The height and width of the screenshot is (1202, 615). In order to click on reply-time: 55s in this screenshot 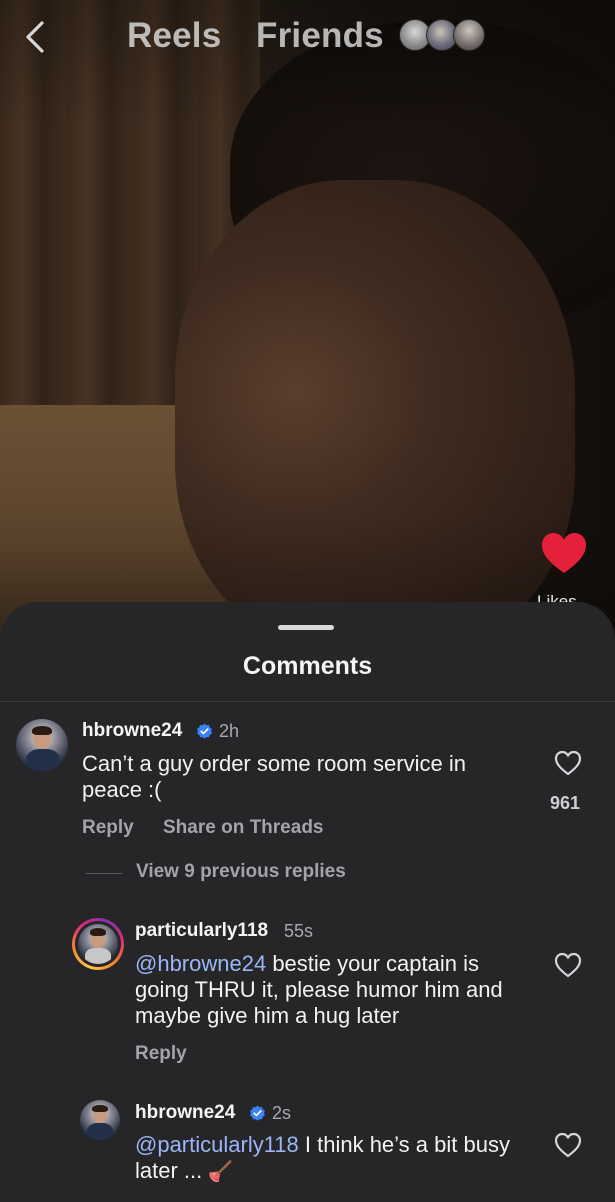, I will do `click(299, 931)`.